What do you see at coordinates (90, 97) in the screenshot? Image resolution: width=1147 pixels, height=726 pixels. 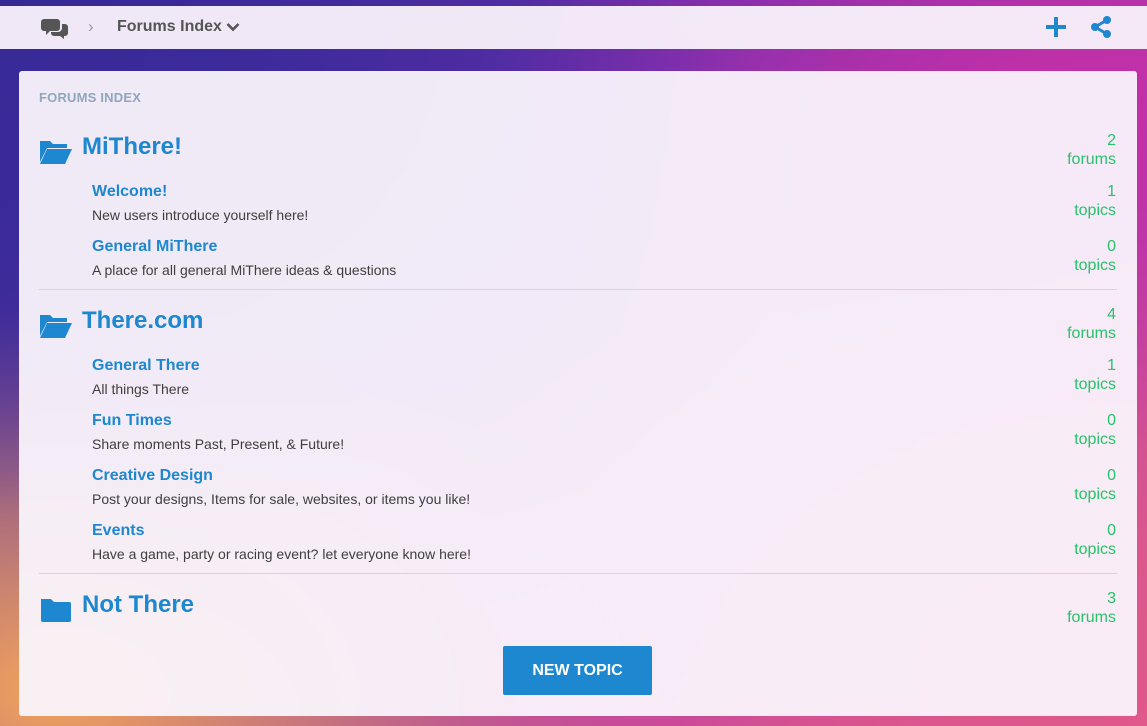 I see `panel-title: FORUMS INDEX` at bounding box center [90, 97].